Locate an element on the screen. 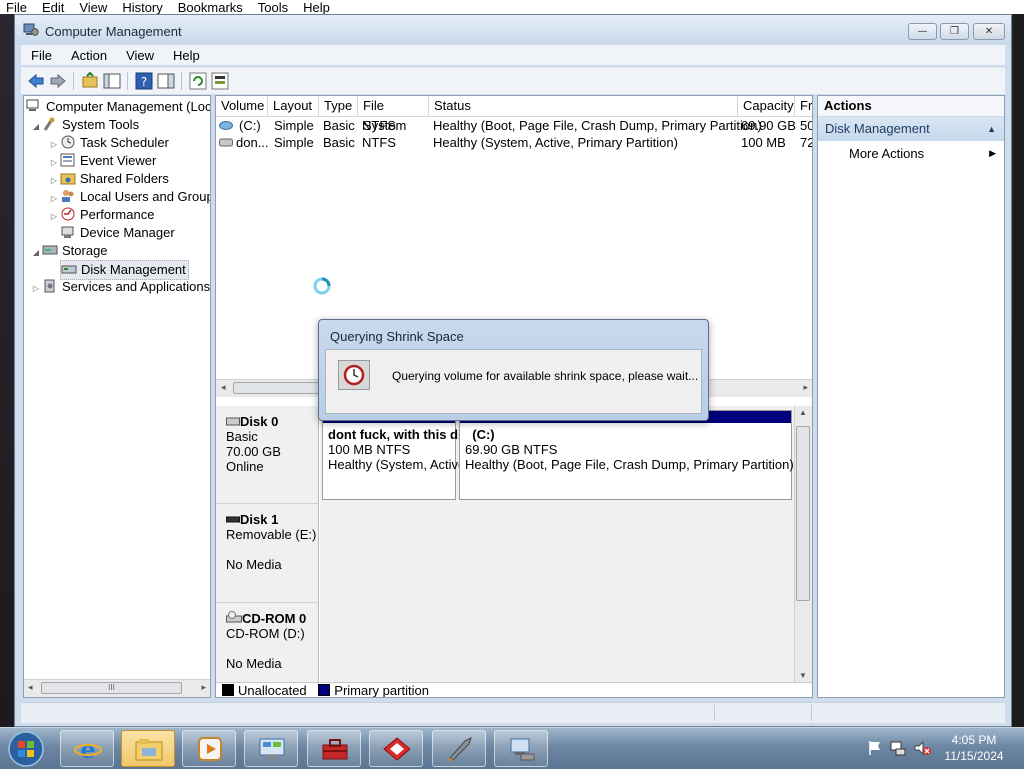 This screenshot has width=1024, height=769. volume-scroll-thumb is located at coordinates (278, 388).